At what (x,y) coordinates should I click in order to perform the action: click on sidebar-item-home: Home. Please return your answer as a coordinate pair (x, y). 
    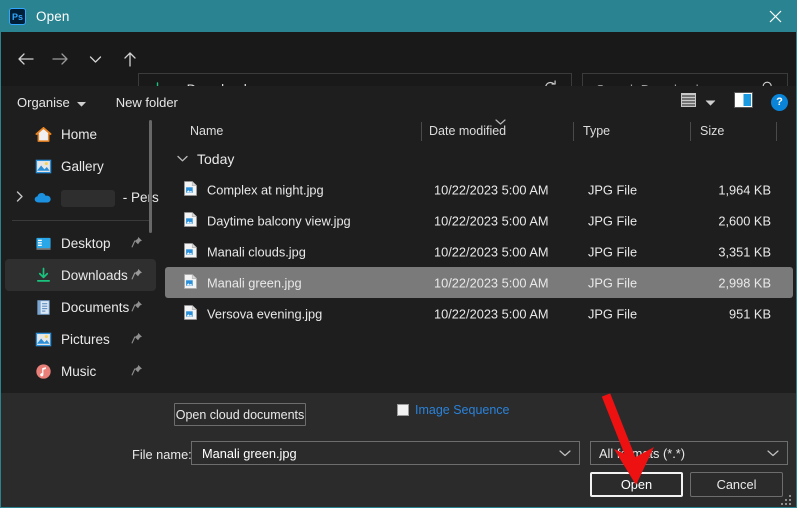
    Looking at the image, I should click on (80, 134).